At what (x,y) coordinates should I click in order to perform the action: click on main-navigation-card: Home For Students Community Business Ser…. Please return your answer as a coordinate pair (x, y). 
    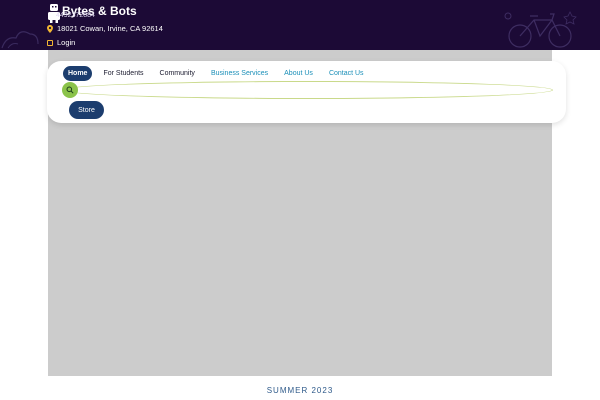
    Looking at the image, I should click on (306, 92).